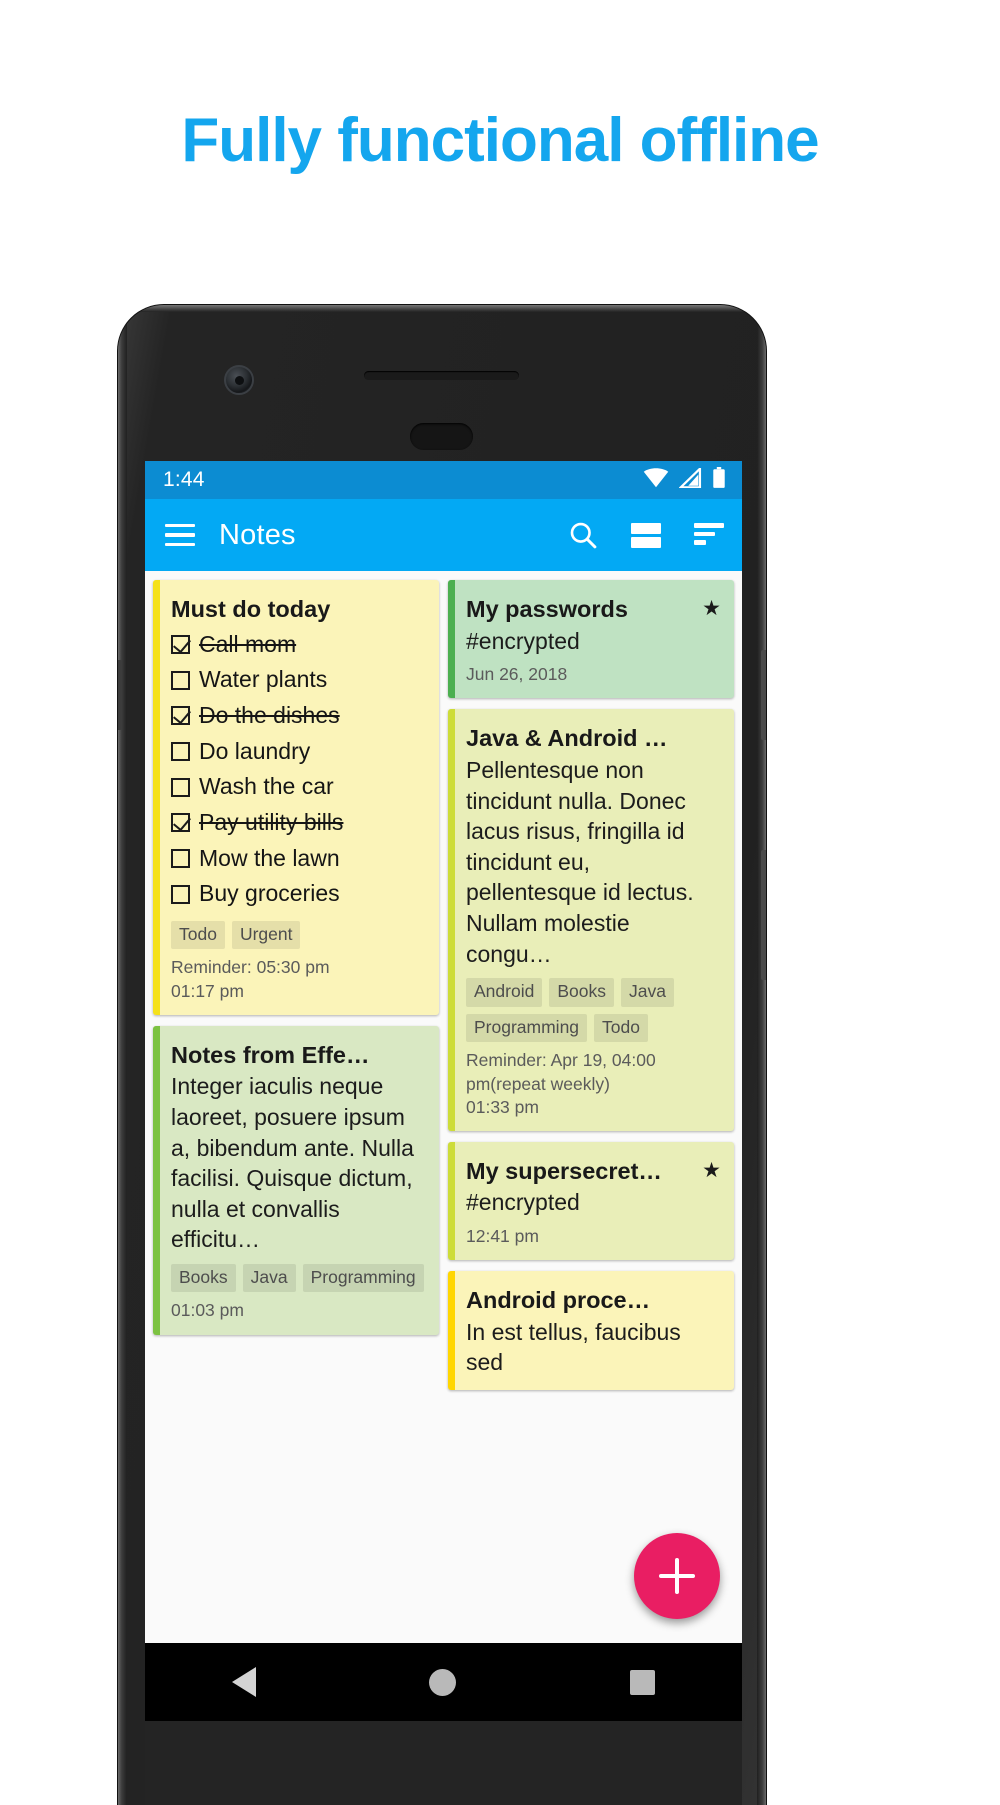  What do you see at coordinates (207, 1310) in the screenshot?
I see `note-timestamp: 01:03 pm` at bounding box center [207, 1310].